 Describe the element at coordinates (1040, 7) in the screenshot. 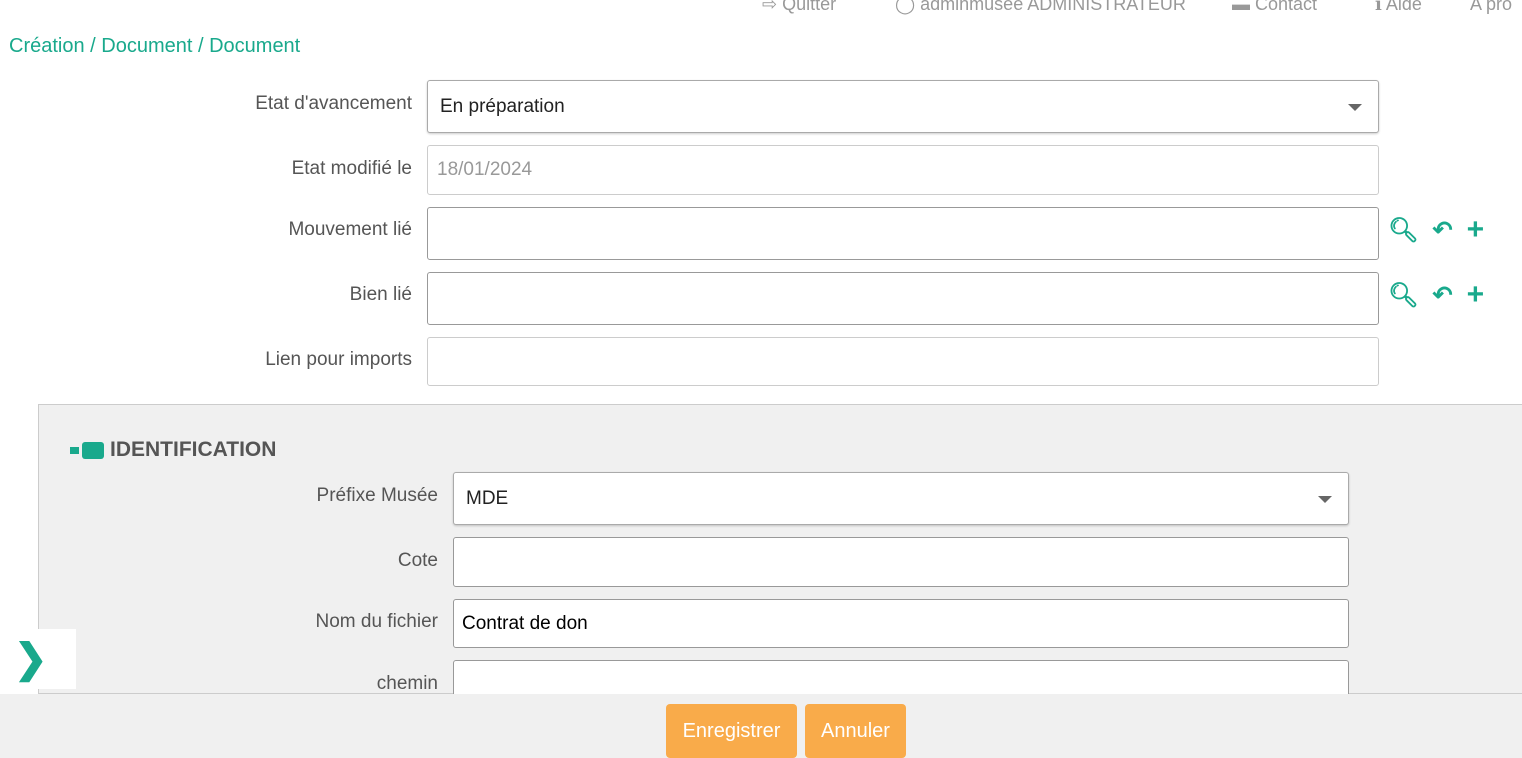

I see `user-link: ◯ adminmusee ADMINISTRATEUR` at that location.